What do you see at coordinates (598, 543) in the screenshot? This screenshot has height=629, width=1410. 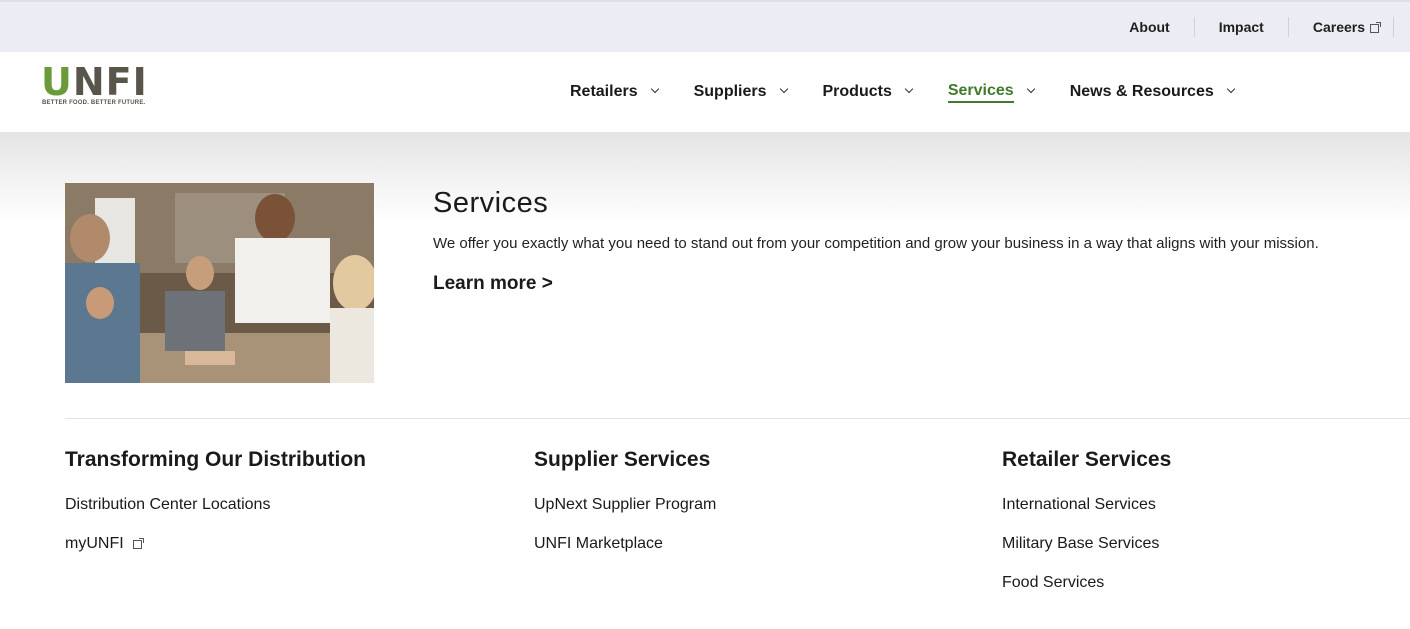 I see `link-label: UNFI Marketplace` at bounding box center [598, 543].